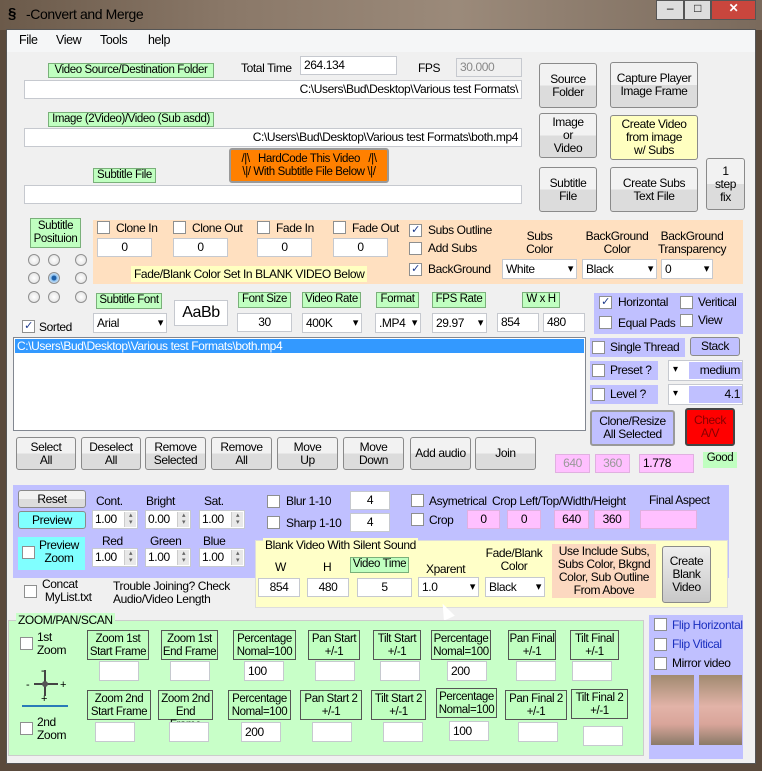 The height and width of the screenshot is (771, 762). Describe the element at coordinates (660, 624) in the screenshot. I see `flip-horizontal-checkbox` at that location.